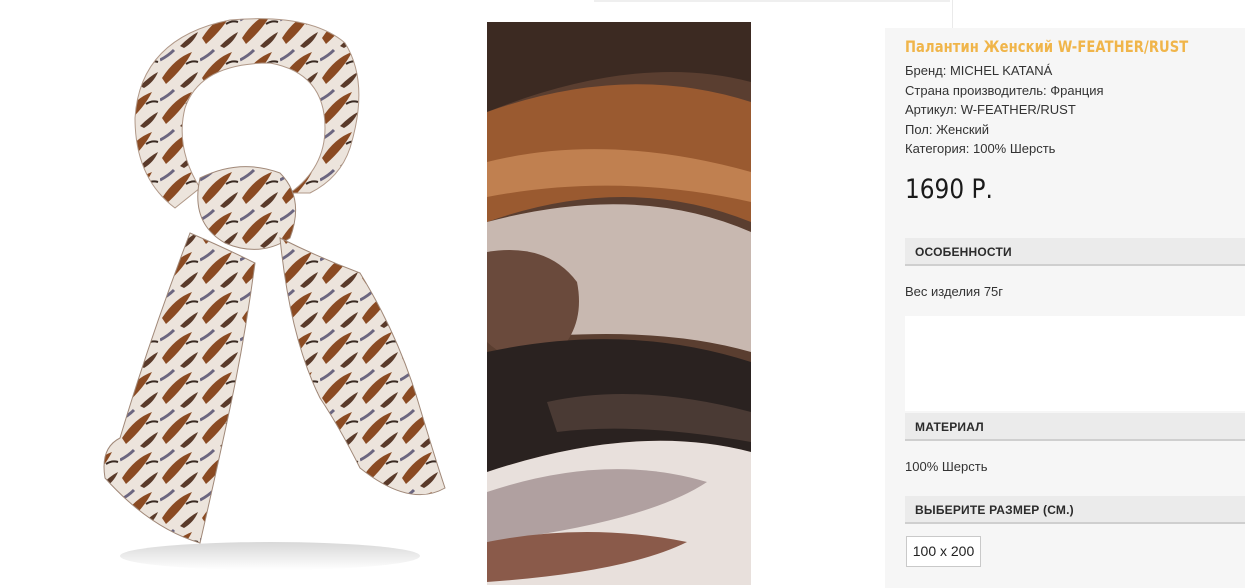  I want to click on material-heading: МАТЕРИАЛ, so click(1075, 427).